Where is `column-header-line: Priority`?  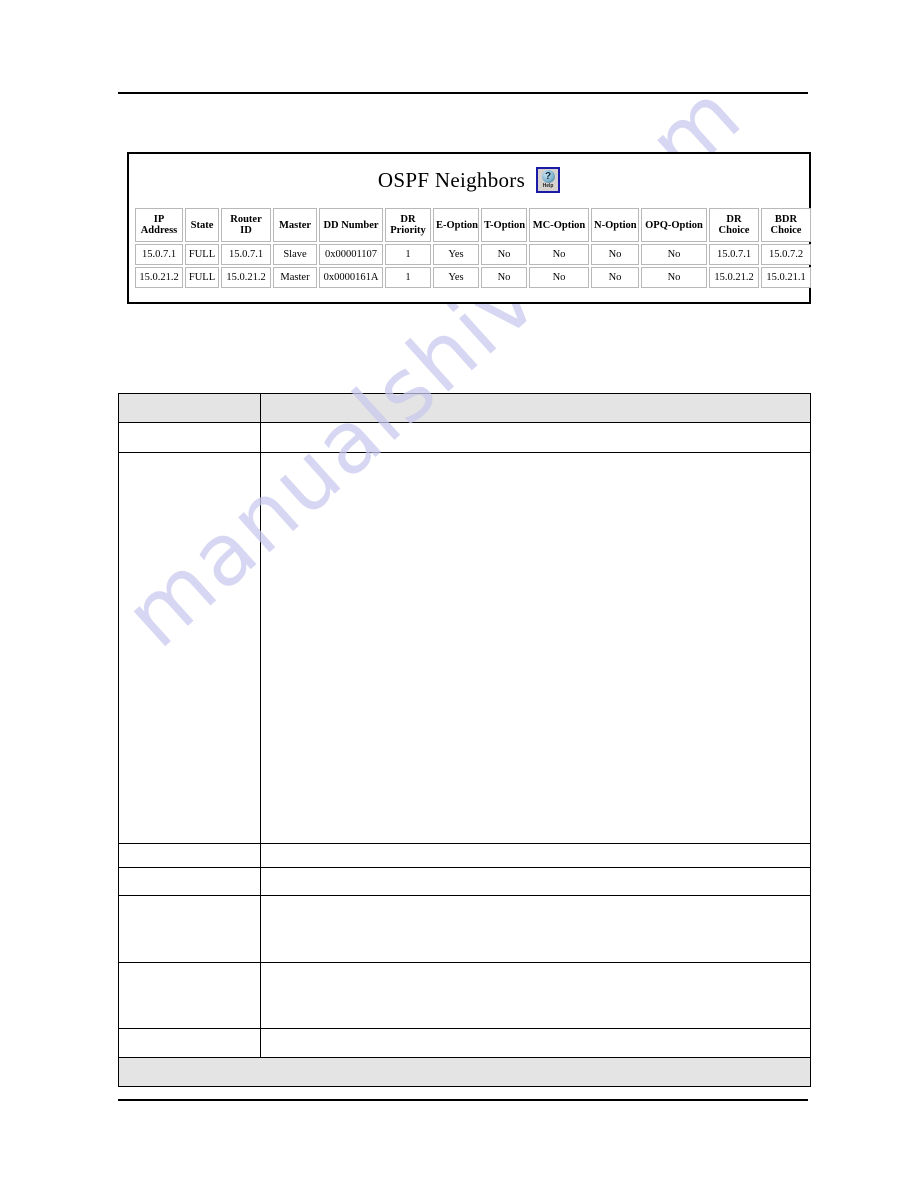 column-header-line: Priority is located at coordinates (408, 230).